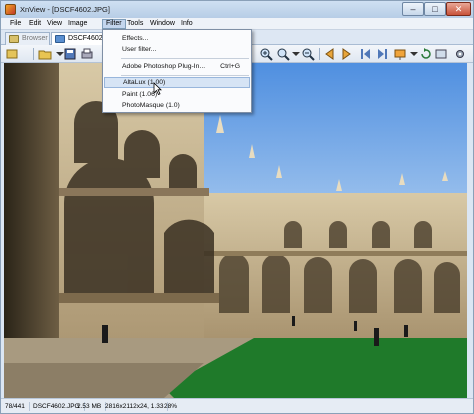 This screenshot has height=414, width=474. I want to click on open-folder-icon, so click(45, 54).